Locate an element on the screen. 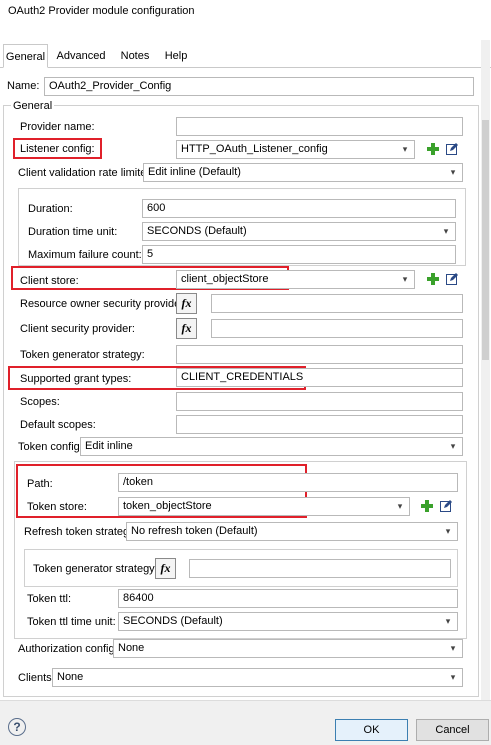 This screenshot has height=745, width=491. token-ttl-time-unit-value: SECONDS (Default) is located at coordinates (173, 621).